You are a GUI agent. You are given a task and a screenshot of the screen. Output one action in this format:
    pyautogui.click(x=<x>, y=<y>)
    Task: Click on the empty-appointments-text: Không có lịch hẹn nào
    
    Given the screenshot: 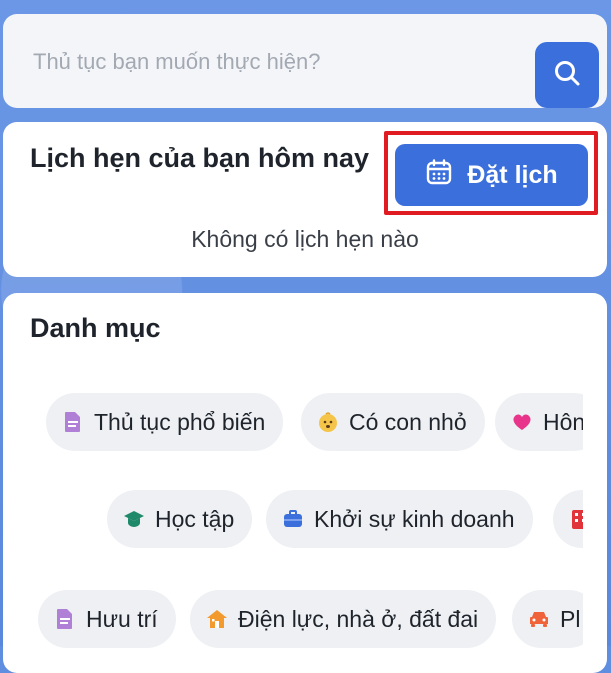 What is the action you would take?
    pyautogui.click(x=305, y=239)
    